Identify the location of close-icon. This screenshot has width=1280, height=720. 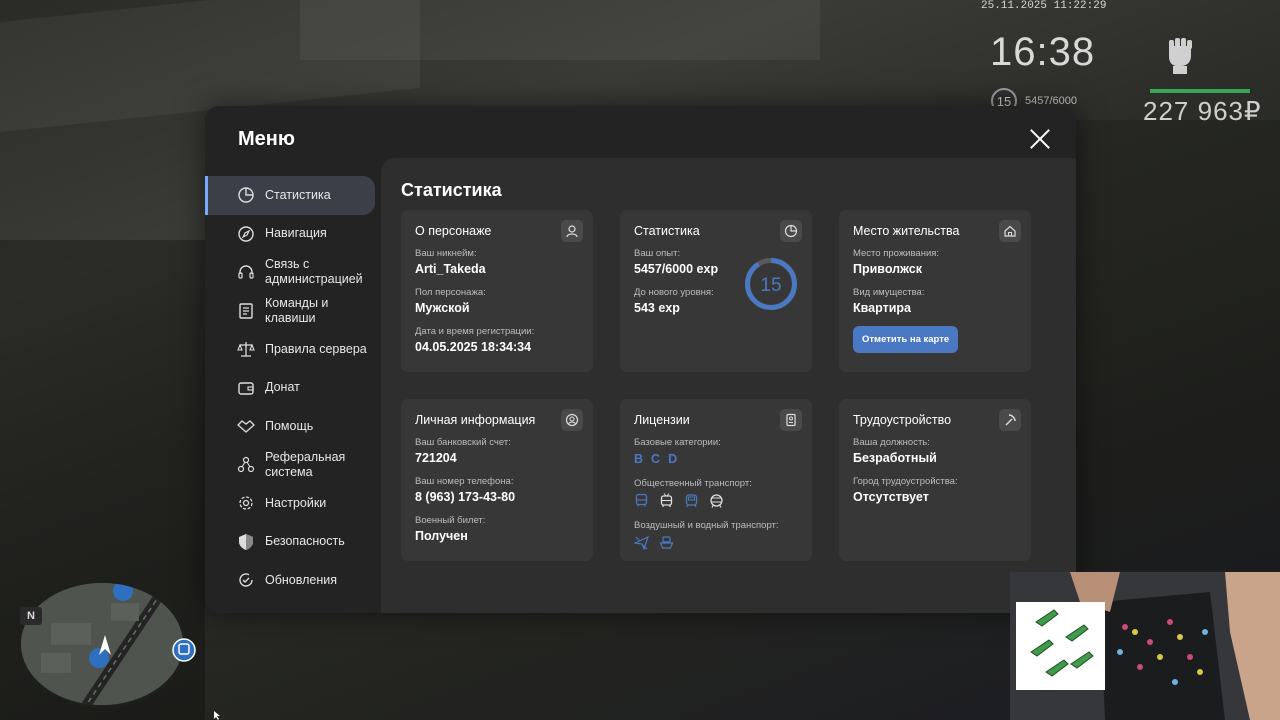
(1040, 139).